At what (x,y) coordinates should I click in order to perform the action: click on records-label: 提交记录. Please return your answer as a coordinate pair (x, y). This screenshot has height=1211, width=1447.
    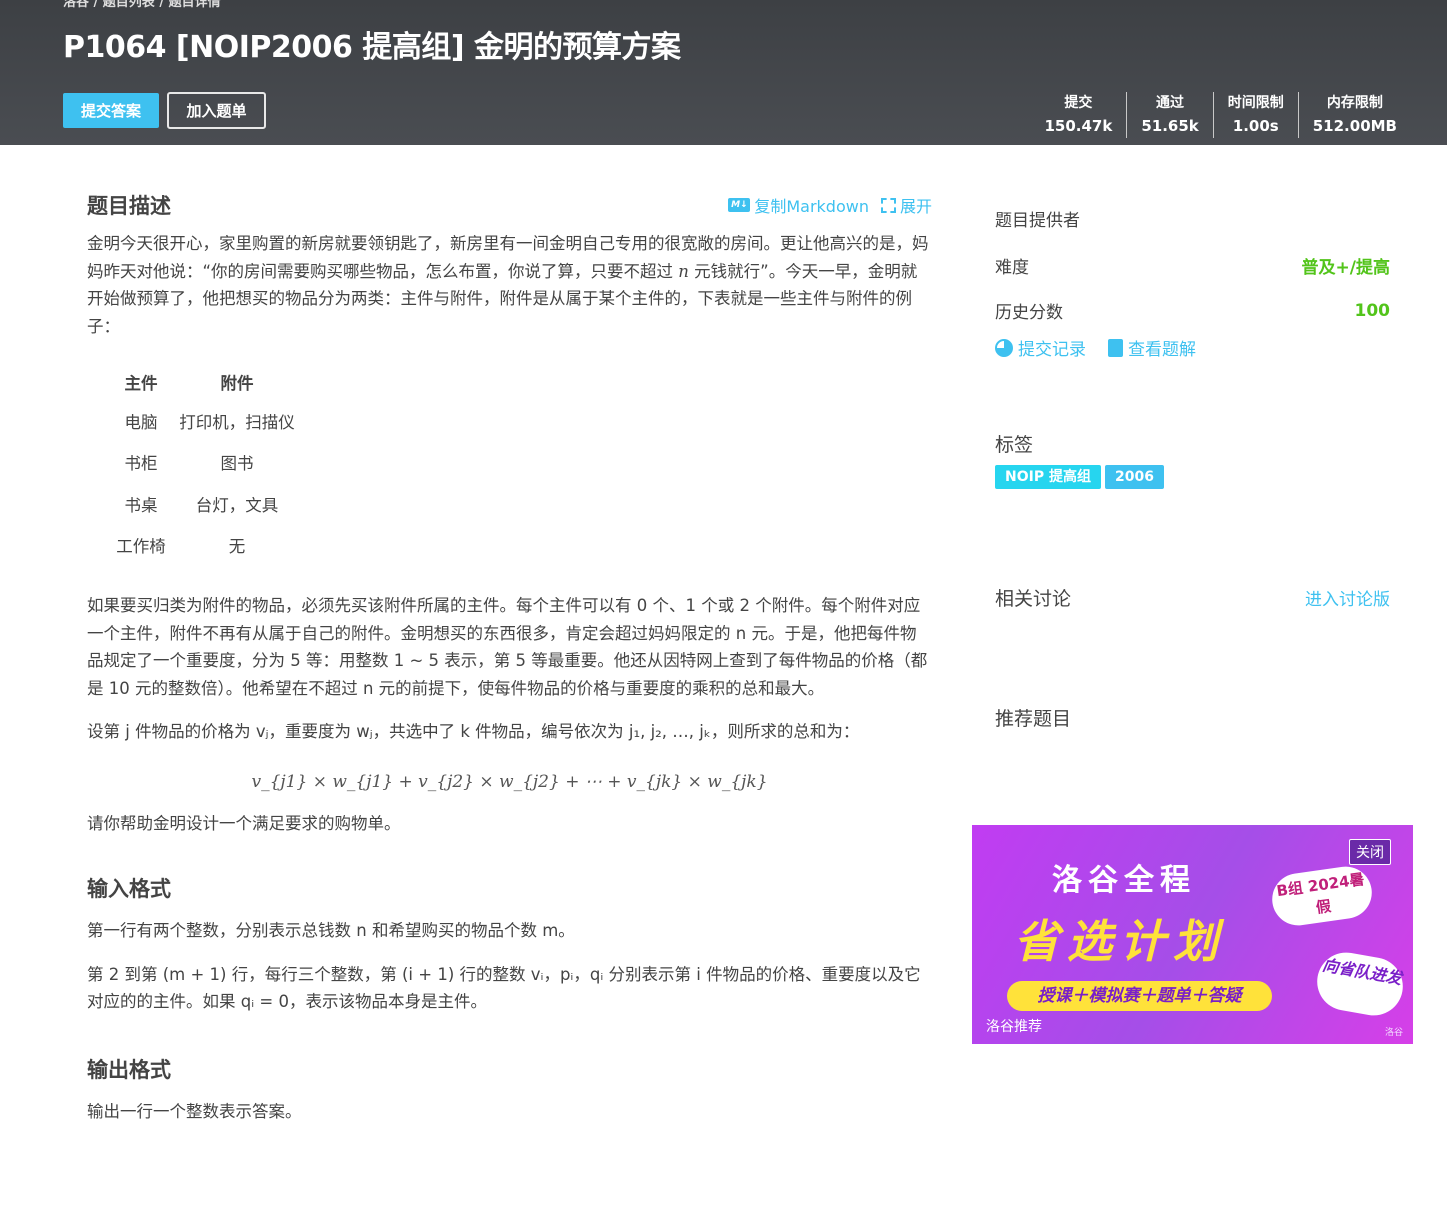
    Looking at the image, I should click on (1052, 350).